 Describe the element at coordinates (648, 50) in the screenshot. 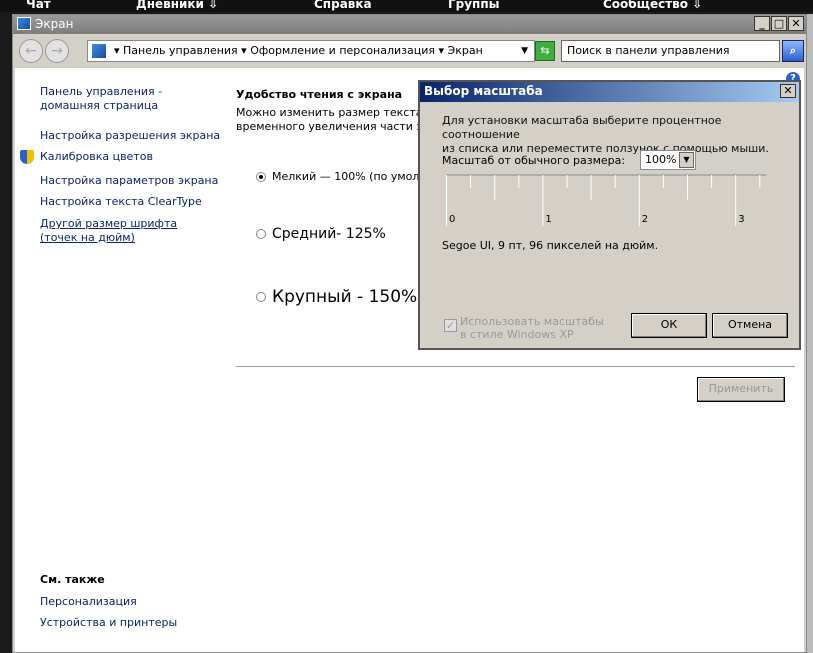

I see `search-placeholder: Поиск в панели управления` at that location.